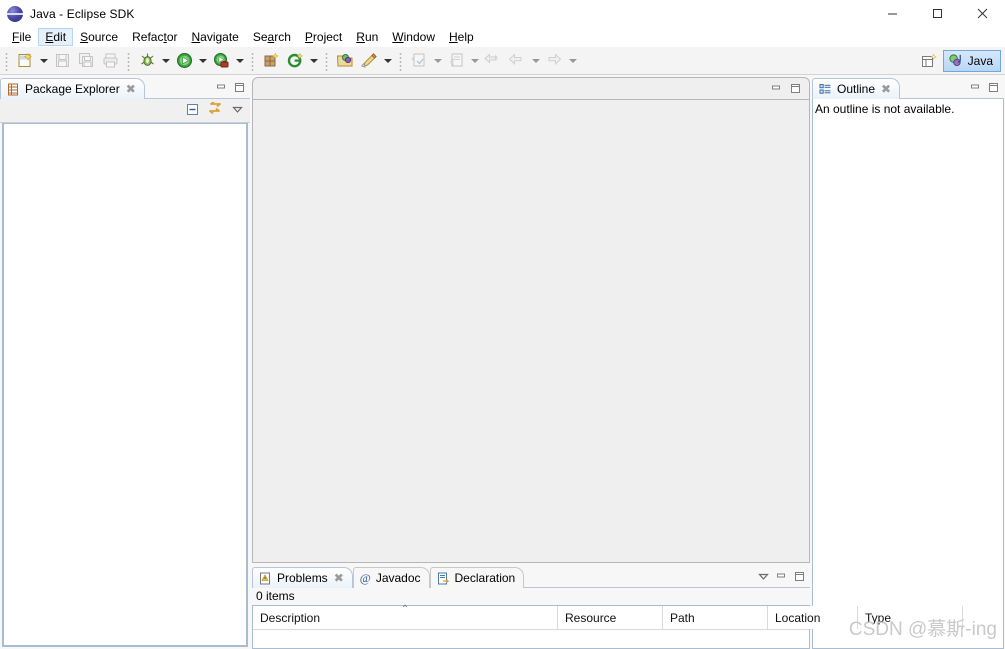  I want to click on tab-outline: Outline ✖, so click(856, 88).